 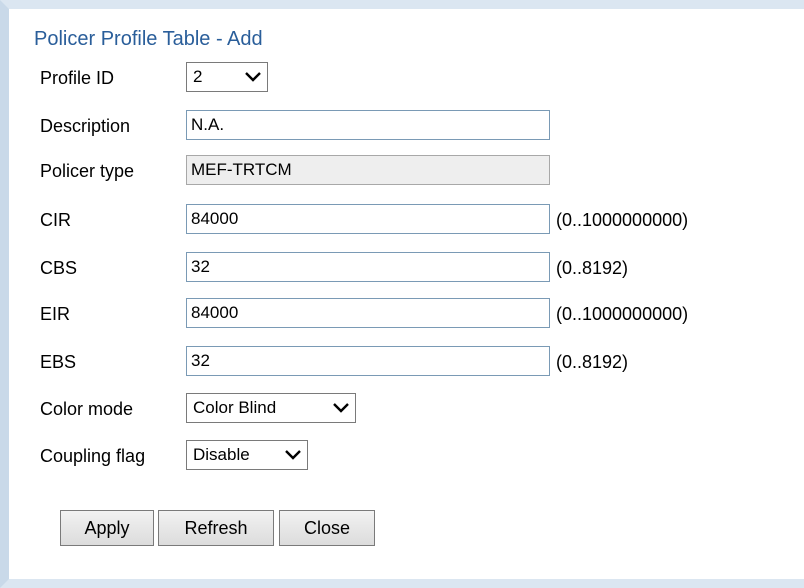 What do you see at coordinates (55, 314) in the screenshot?
I see `eir-label: EIR` at bounding box center [55, 314].